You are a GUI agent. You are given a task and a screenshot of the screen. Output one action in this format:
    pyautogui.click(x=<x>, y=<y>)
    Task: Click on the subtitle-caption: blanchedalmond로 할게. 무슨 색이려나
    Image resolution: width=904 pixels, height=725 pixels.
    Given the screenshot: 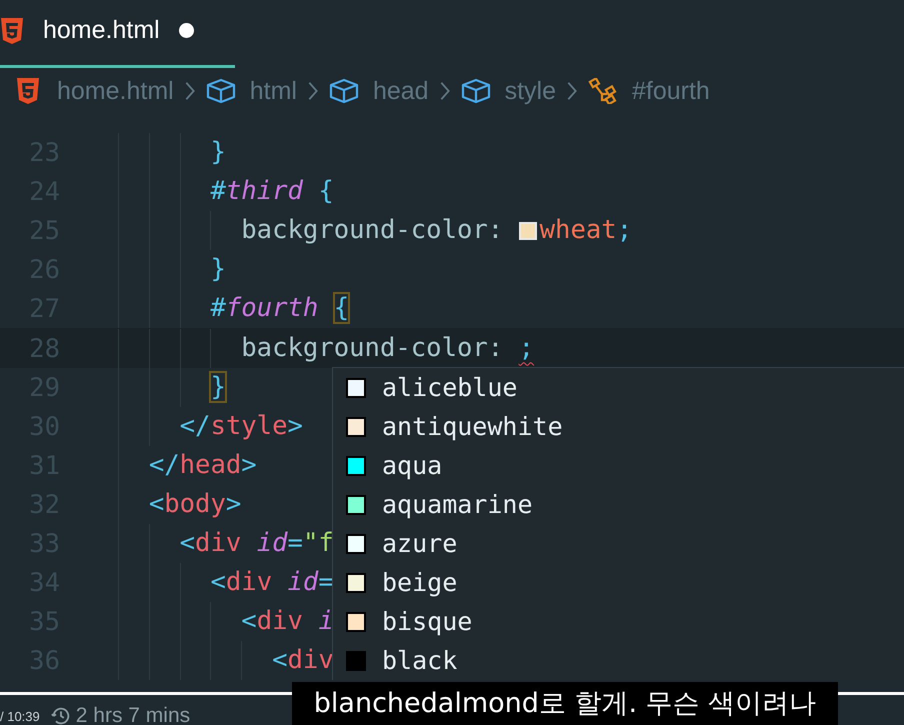 What is the action you would take?
    pyautogui.click(x=565, y=703)
    